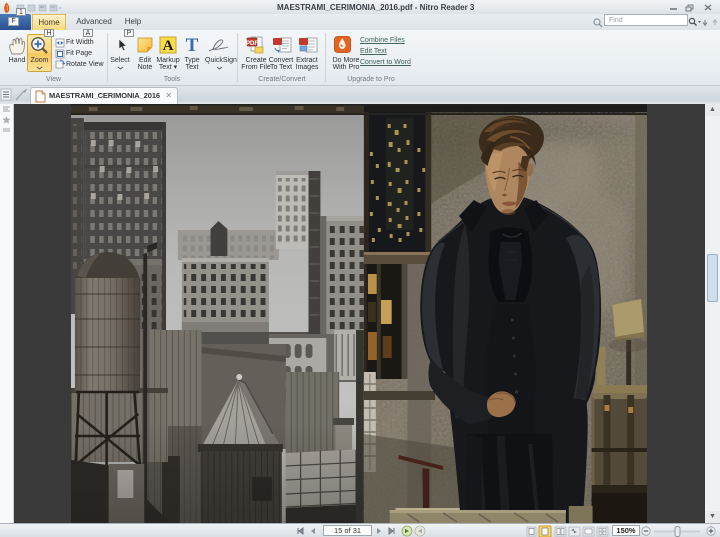 Image resolution: width=720 pixels, height=537 pixels. Describe the element at coordinates (252, 44) in the screenshot. I see `svg-text: PDF` at that location.